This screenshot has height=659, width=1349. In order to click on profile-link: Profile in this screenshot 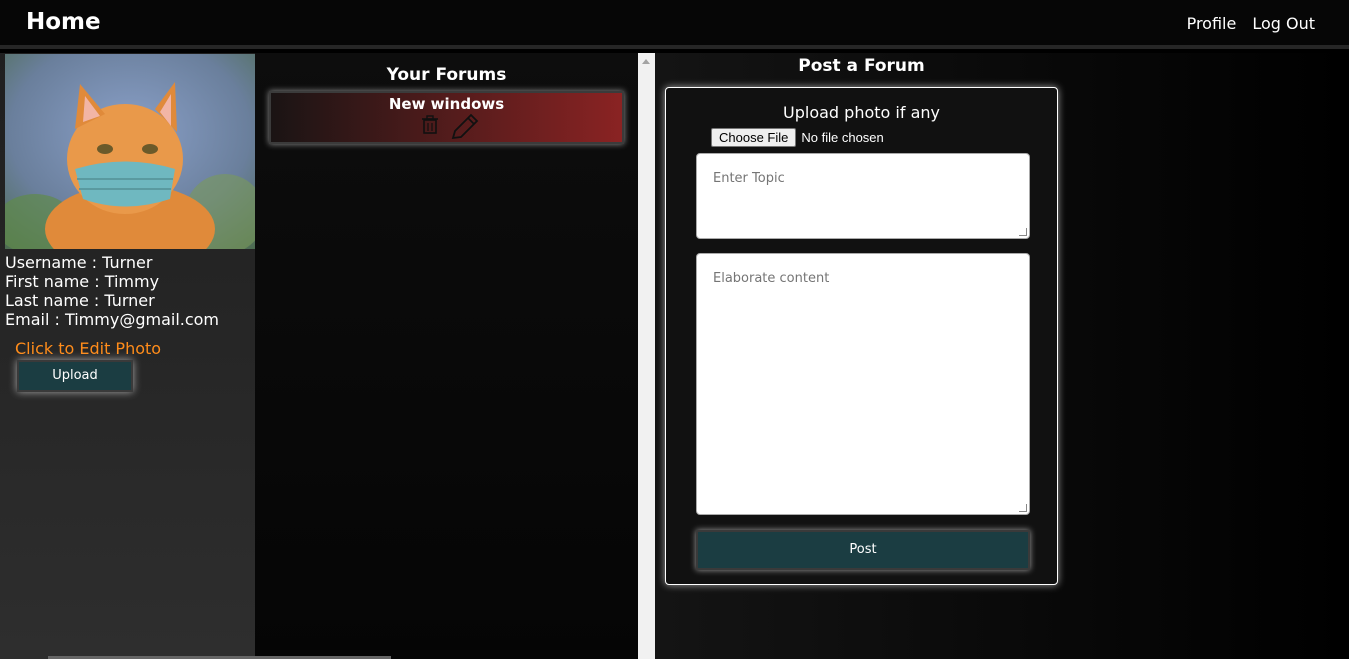, I will do `click(1212, 23)`.